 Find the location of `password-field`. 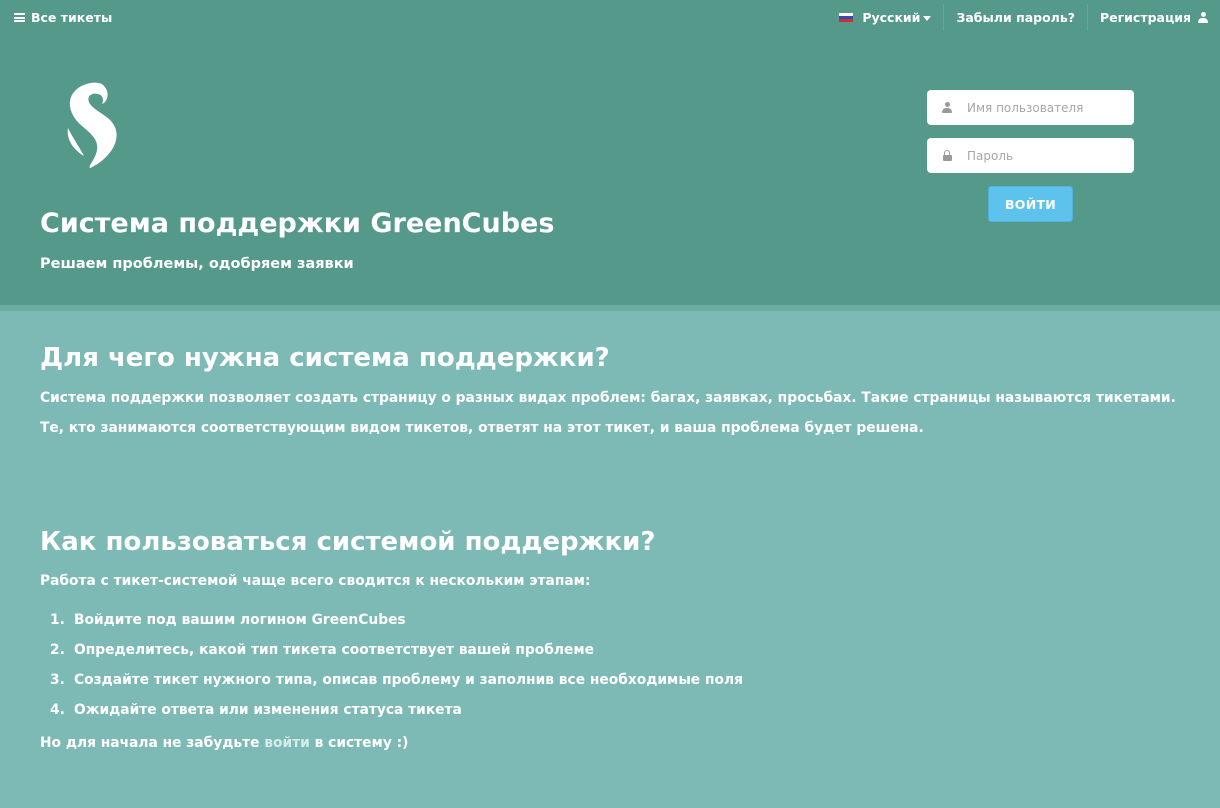

password-field is located at coordinates (1030, 155).